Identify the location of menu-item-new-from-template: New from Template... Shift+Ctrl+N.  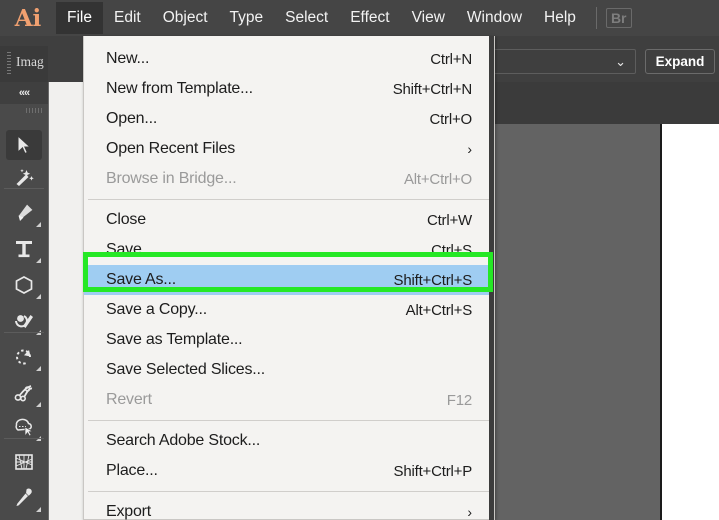
(289, 89).